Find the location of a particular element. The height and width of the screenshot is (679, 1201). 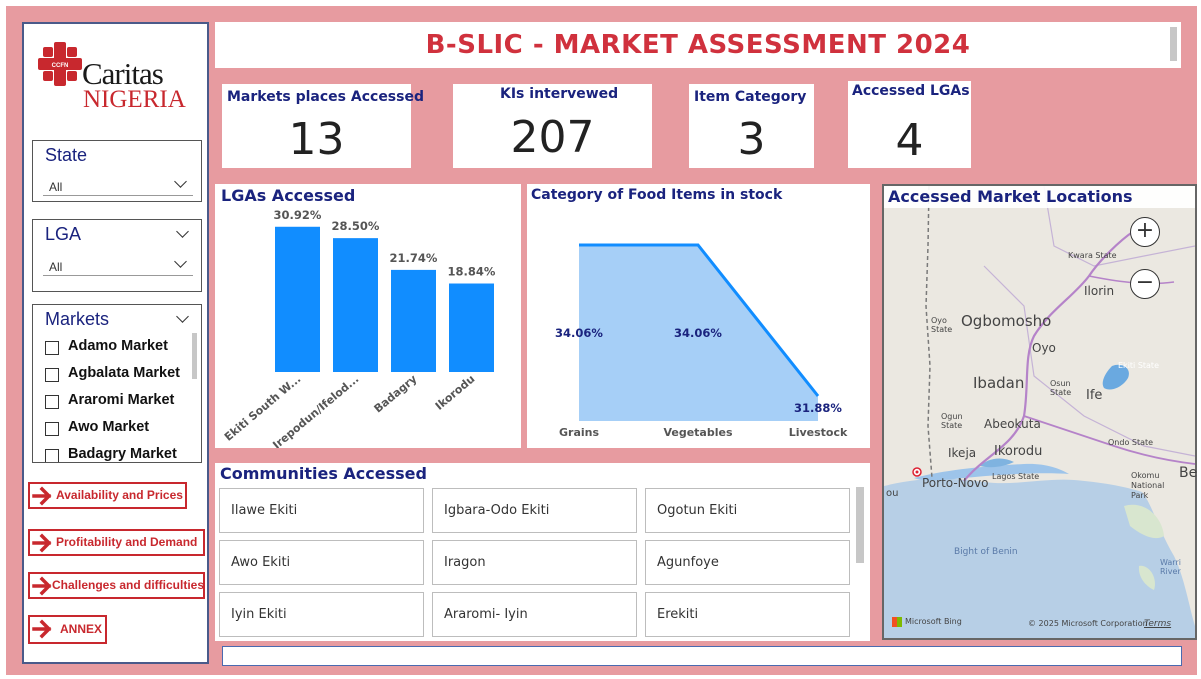

nav-availability-button: Availability and Prices is located at coordinates (107, 495).